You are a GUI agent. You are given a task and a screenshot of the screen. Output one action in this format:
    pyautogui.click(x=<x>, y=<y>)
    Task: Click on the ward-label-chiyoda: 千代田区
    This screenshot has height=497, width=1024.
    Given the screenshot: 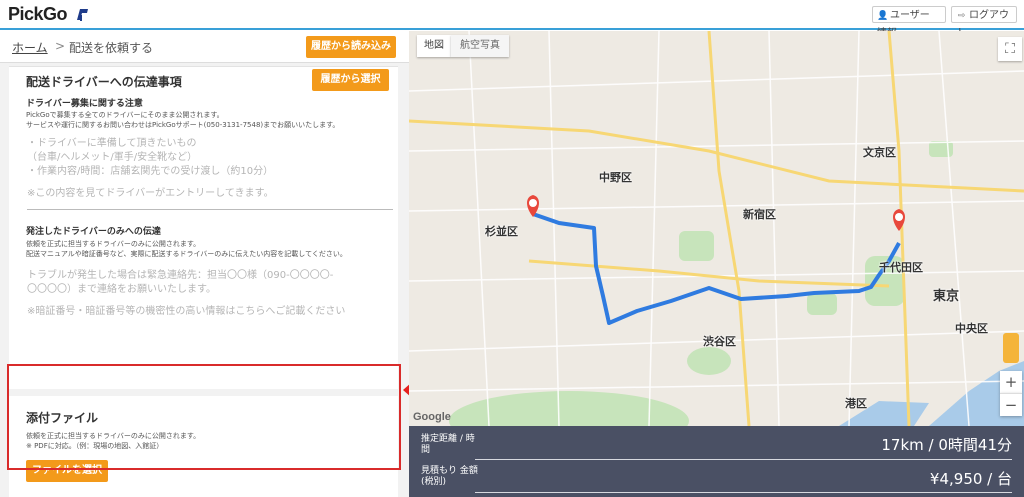 What is the action you would take?
    pyautogui.click(x=901, y=267)
    